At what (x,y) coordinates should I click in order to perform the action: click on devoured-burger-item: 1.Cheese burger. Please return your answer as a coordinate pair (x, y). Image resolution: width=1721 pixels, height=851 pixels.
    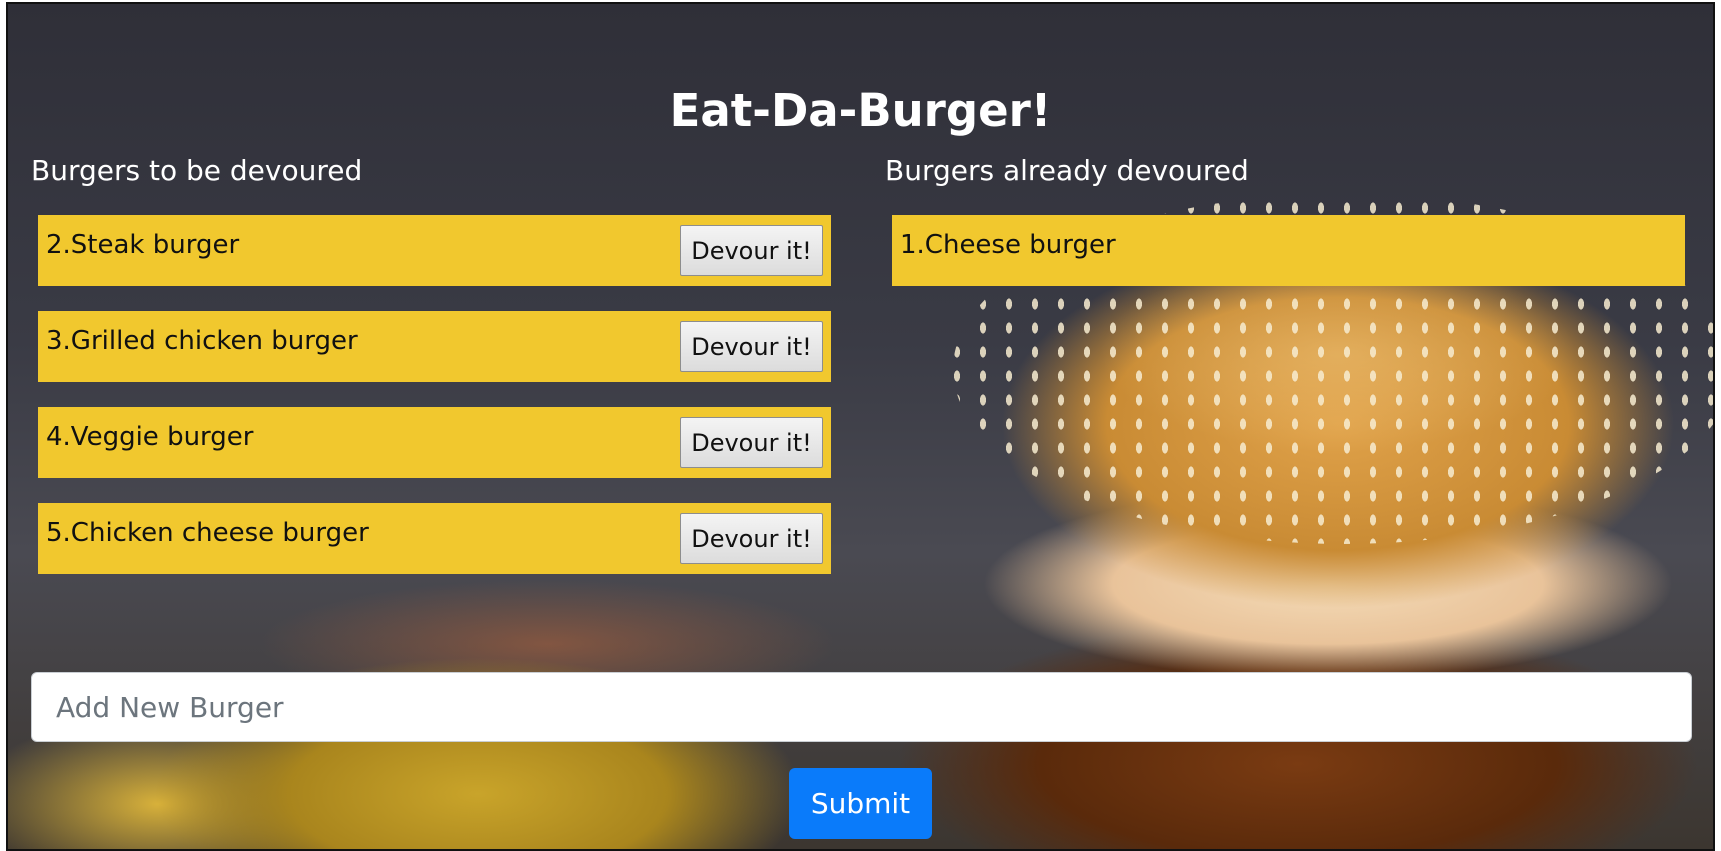
    Looking at the image, I should click on (1288, 250).